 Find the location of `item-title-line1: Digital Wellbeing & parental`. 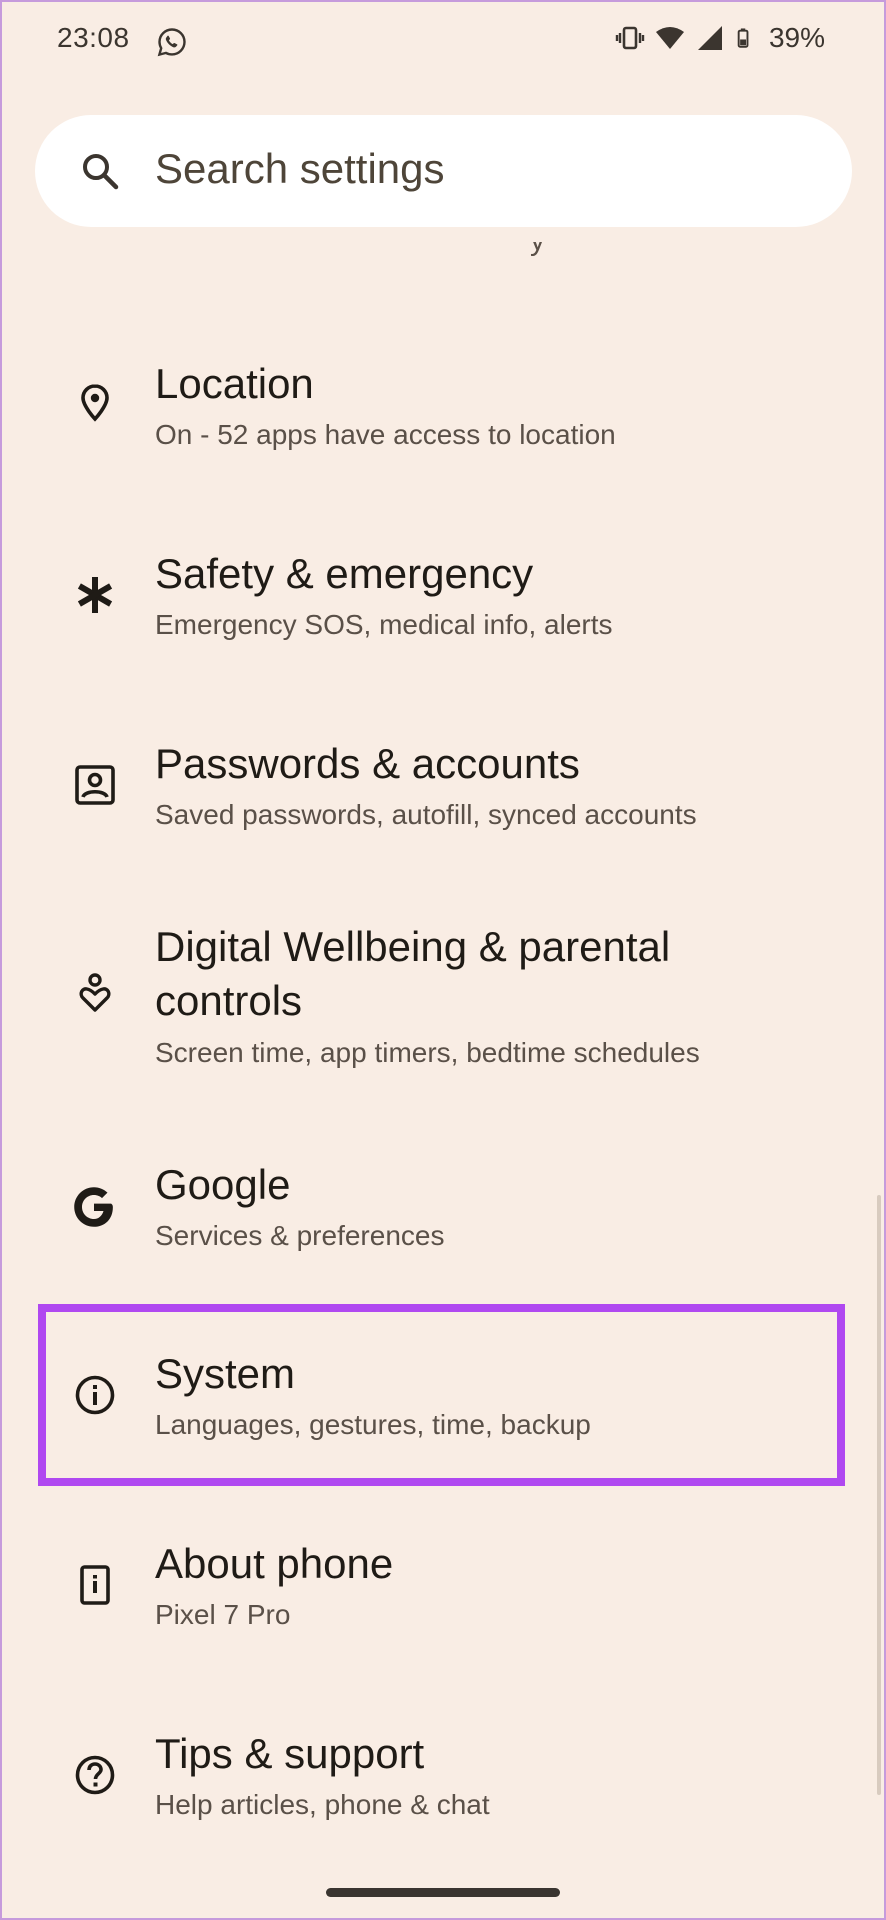

item-title-line1: Digital Wellbeing & parental is located at coordinates (413, 946).